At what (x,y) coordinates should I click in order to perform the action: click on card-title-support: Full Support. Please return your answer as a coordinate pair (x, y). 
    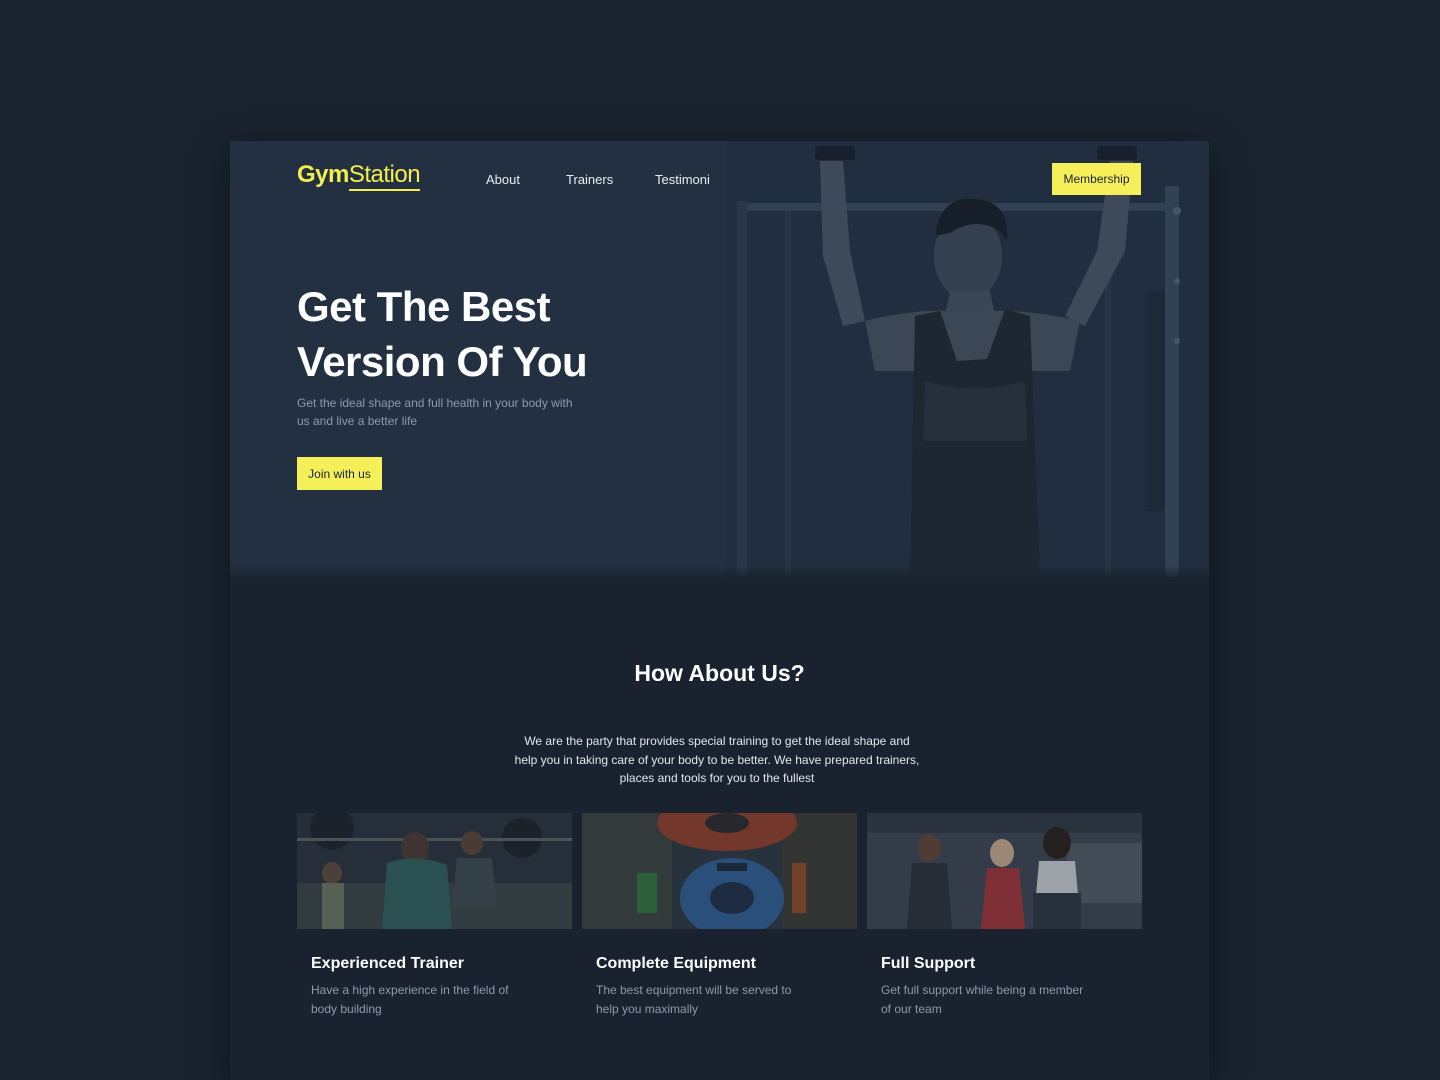
    Looking at the image, I should click on (928, 963).